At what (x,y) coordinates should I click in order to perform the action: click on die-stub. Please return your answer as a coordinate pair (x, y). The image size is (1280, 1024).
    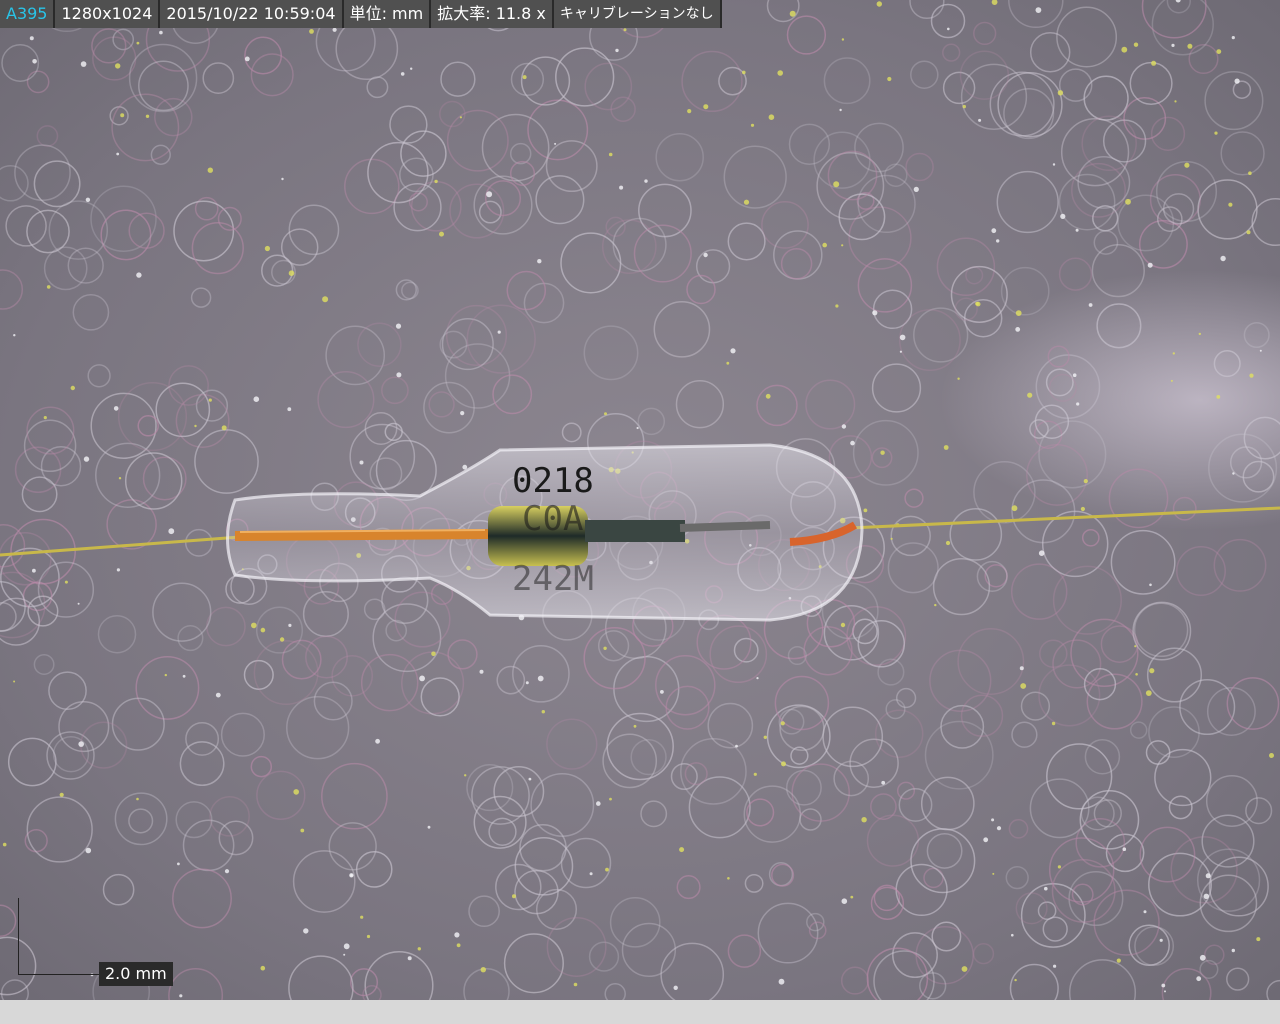
    Looking at the image, I should click on (635, 531).